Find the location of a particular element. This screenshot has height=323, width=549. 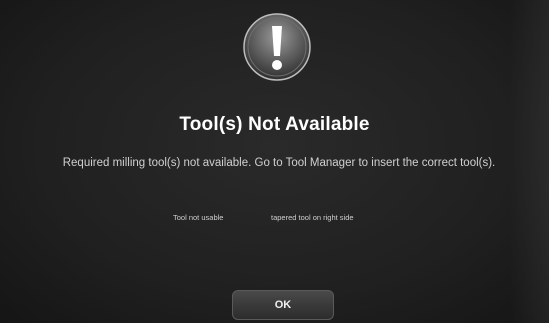

tool-status-detail: tapered tool on right side is located at coordinates (312, 217).